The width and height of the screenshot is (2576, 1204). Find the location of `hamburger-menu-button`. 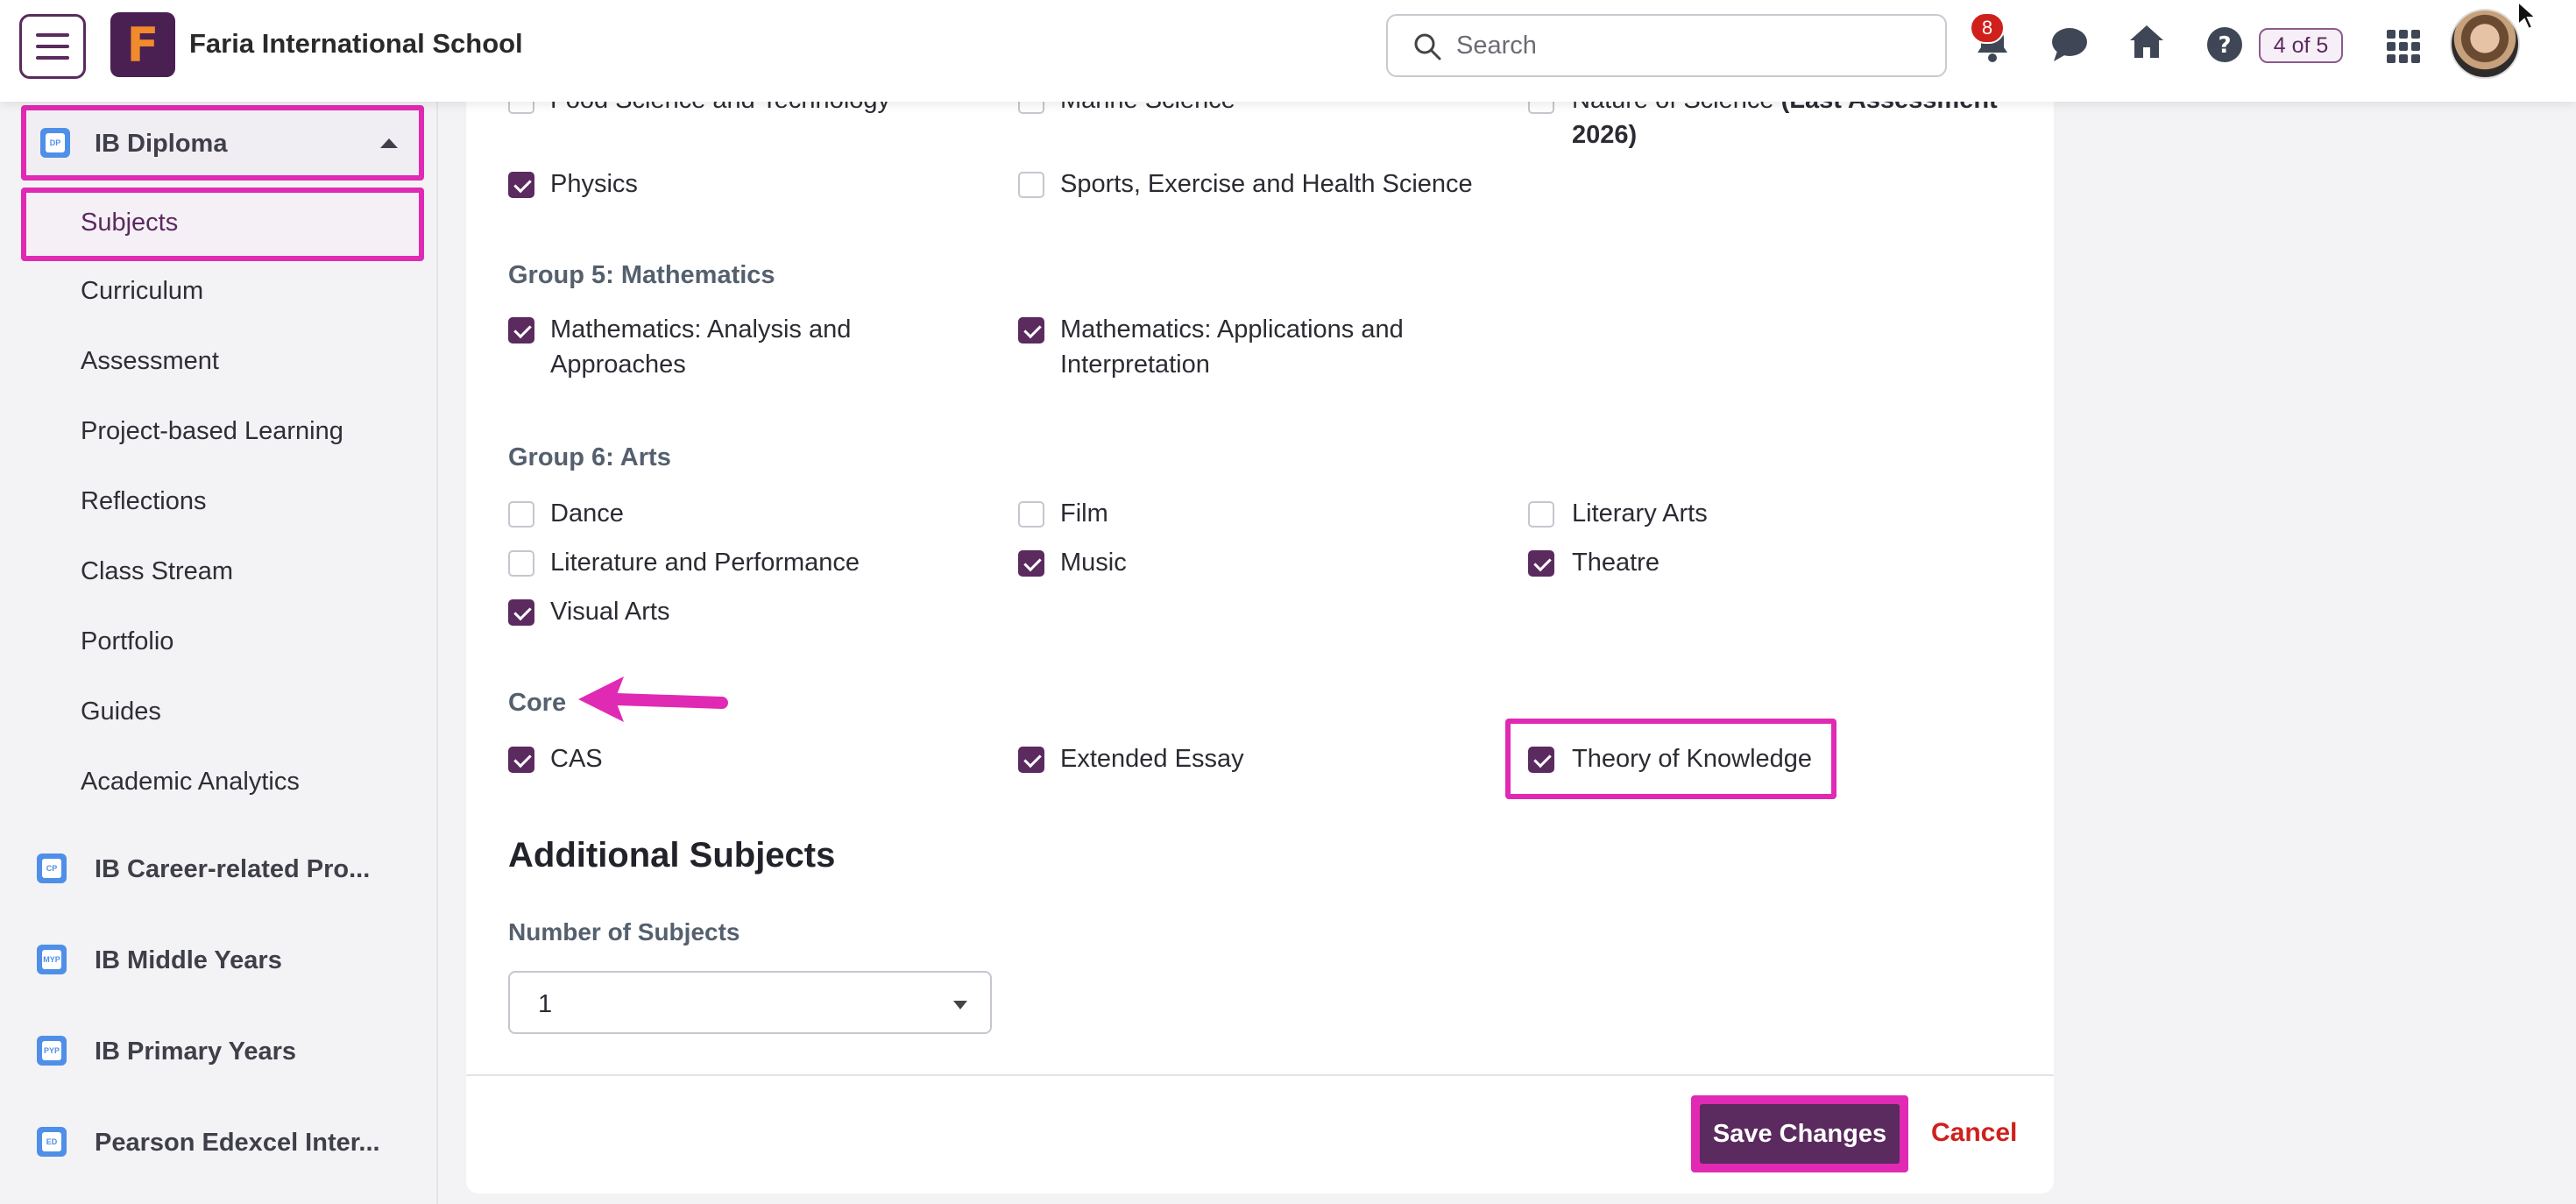

hamburger-menu-button is located at coordinates (52, 47).